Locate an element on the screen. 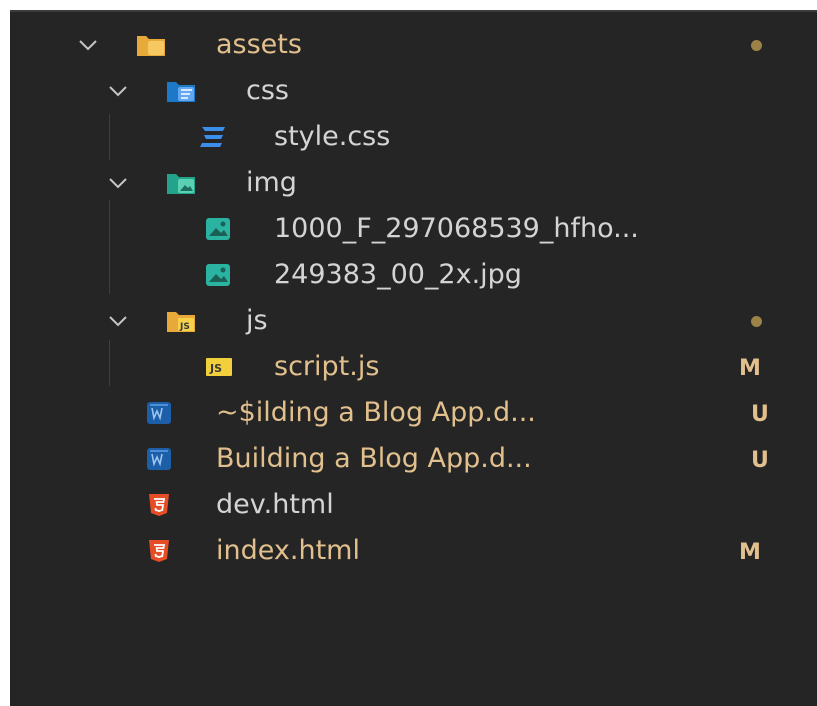 This screenshot has height=706, width=817. folder-js-icon: JS is located at coordinates (181, 322).